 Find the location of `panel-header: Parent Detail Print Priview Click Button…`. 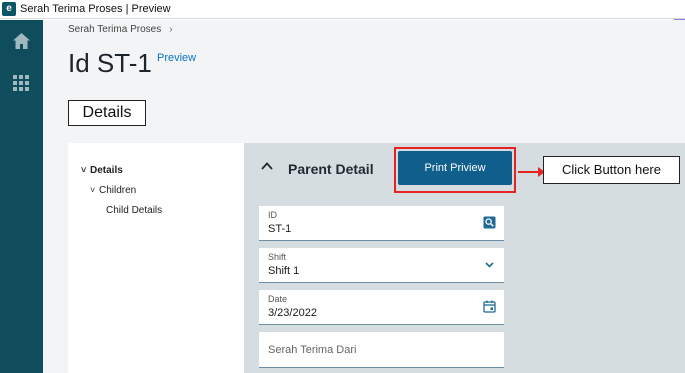

panel-header: Parent Detail Print Priview Click Button… is located at coordinates (464, 170).